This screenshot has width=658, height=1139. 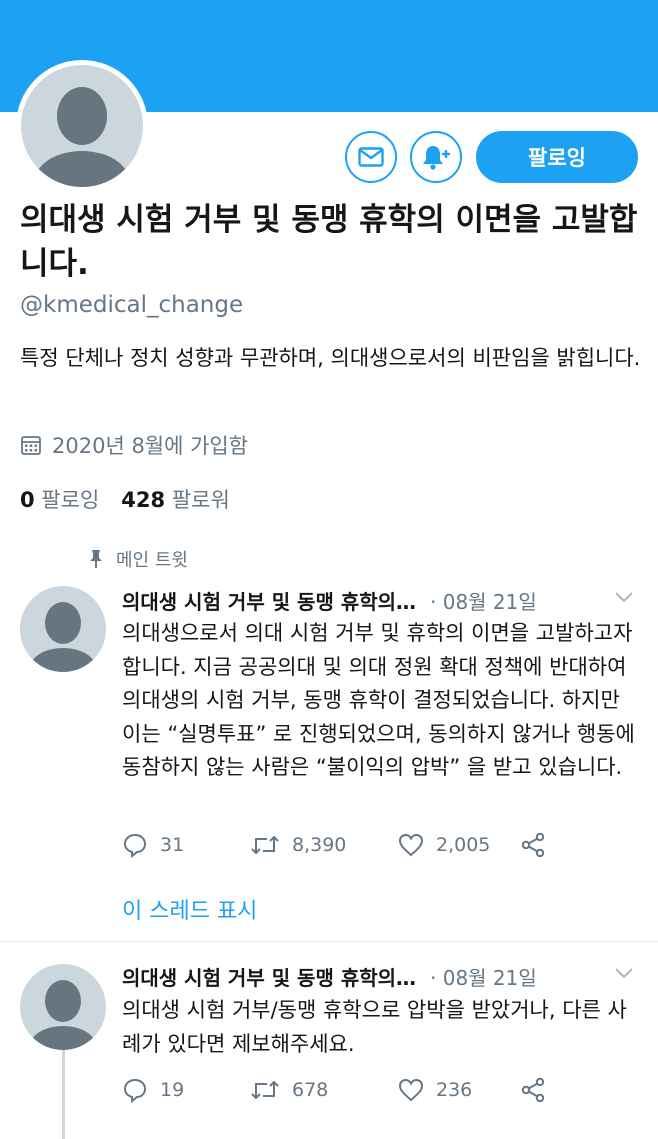 I want to click on notifications-button, so click(x=436, y=157).